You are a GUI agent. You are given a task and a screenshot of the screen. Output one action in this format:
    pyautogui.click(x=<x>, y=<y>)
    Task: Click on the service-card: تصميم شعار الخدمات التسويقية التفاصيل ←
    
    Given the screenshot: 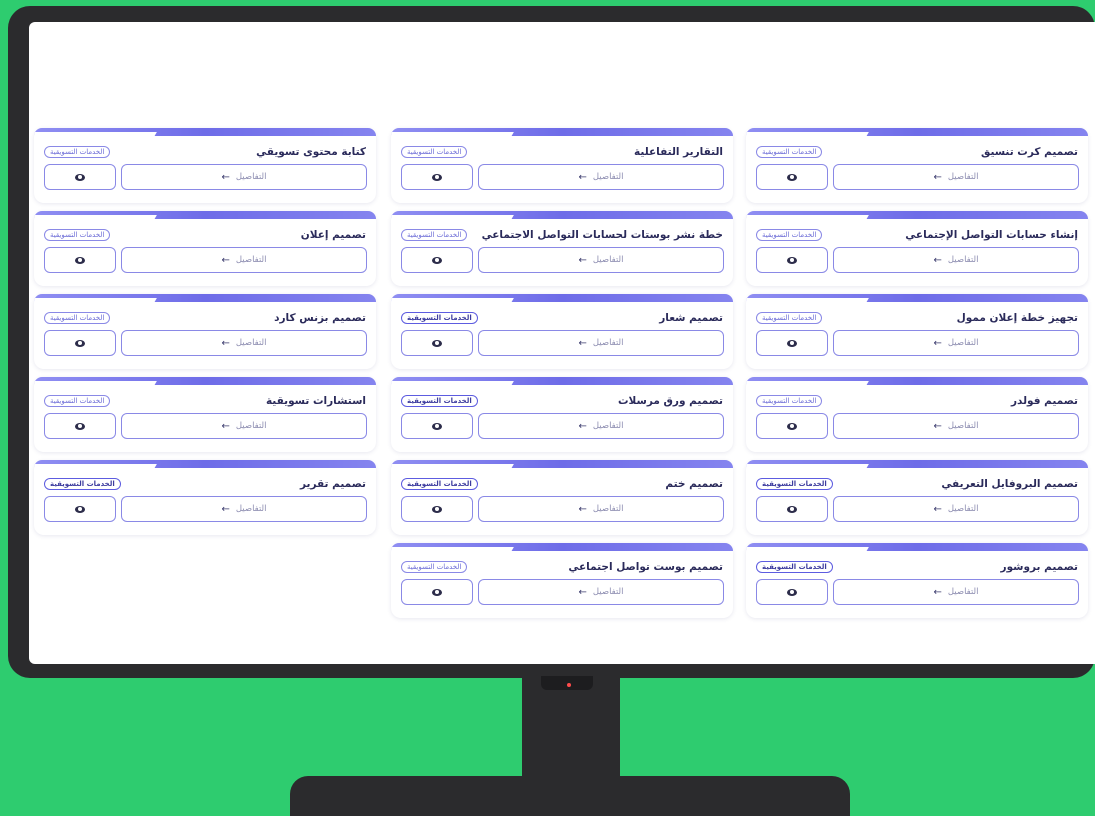 What is the action you would take?
    pyautogui.click(x=562, y=331)
    